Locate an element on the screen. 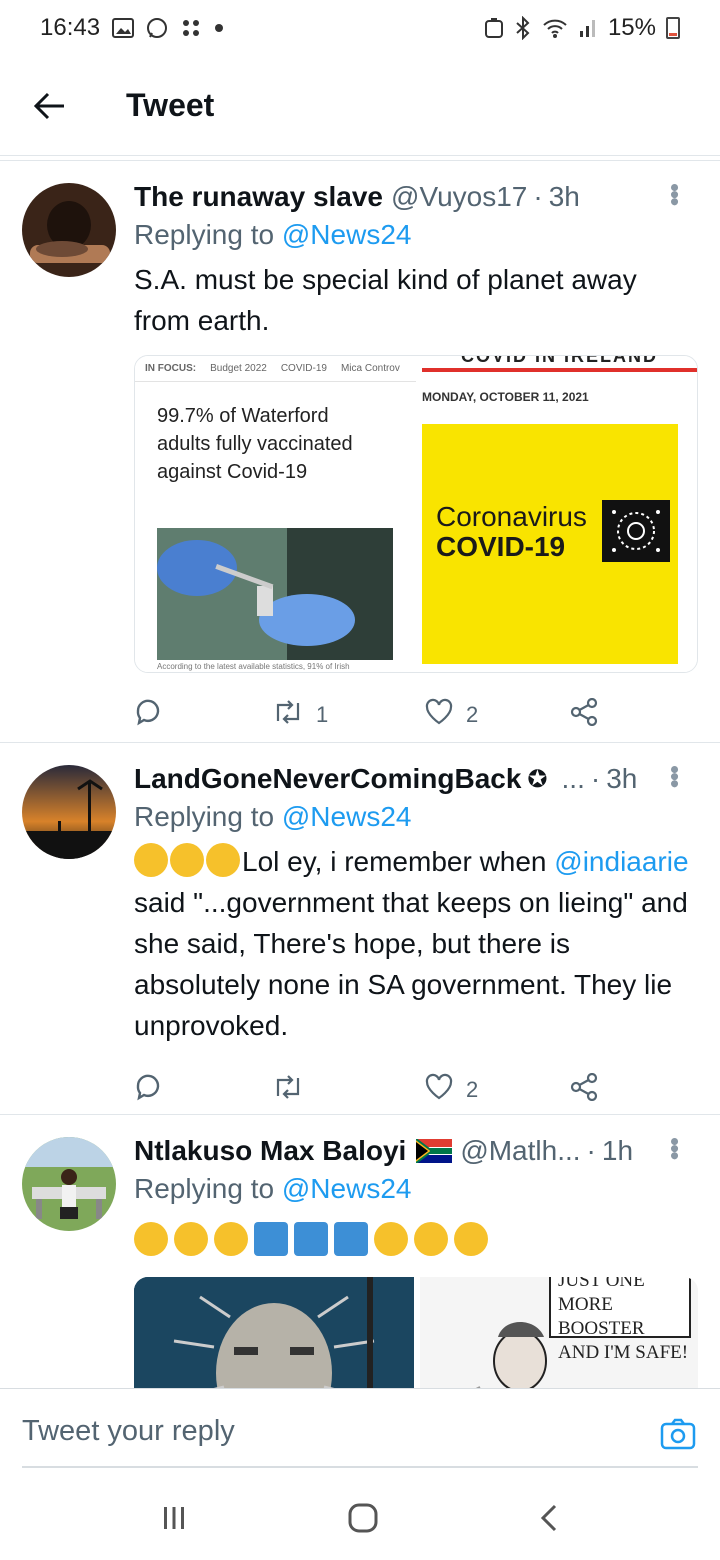 The height and width of the screenshot is (1560, 720). covid-line-2: COVID-19 is located at coordinates (500, 546).